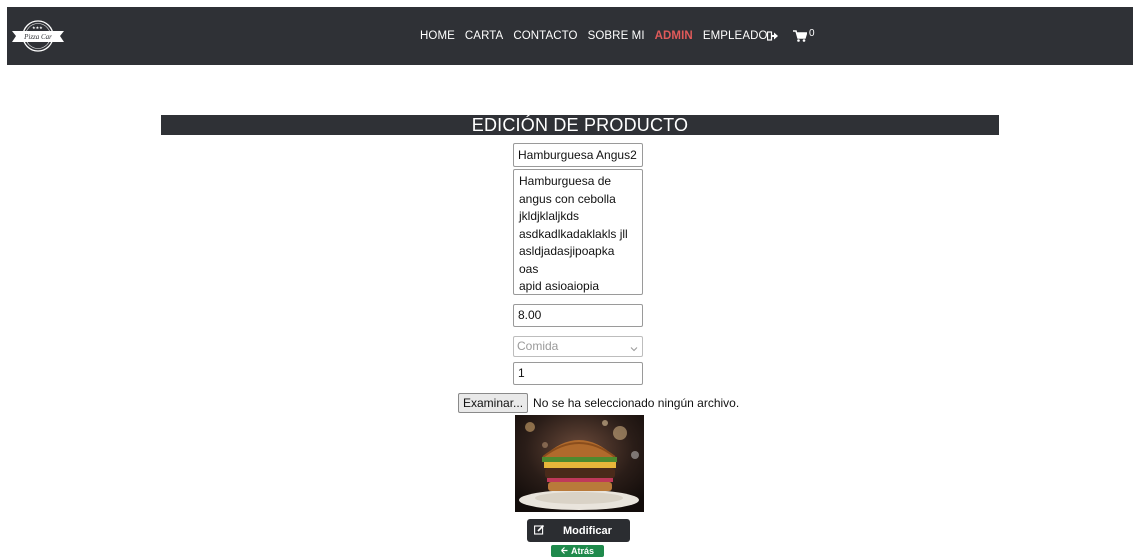 The image size is (1133, 557). I want to click on nav-link-carta: CARTA, so click(484, 36).